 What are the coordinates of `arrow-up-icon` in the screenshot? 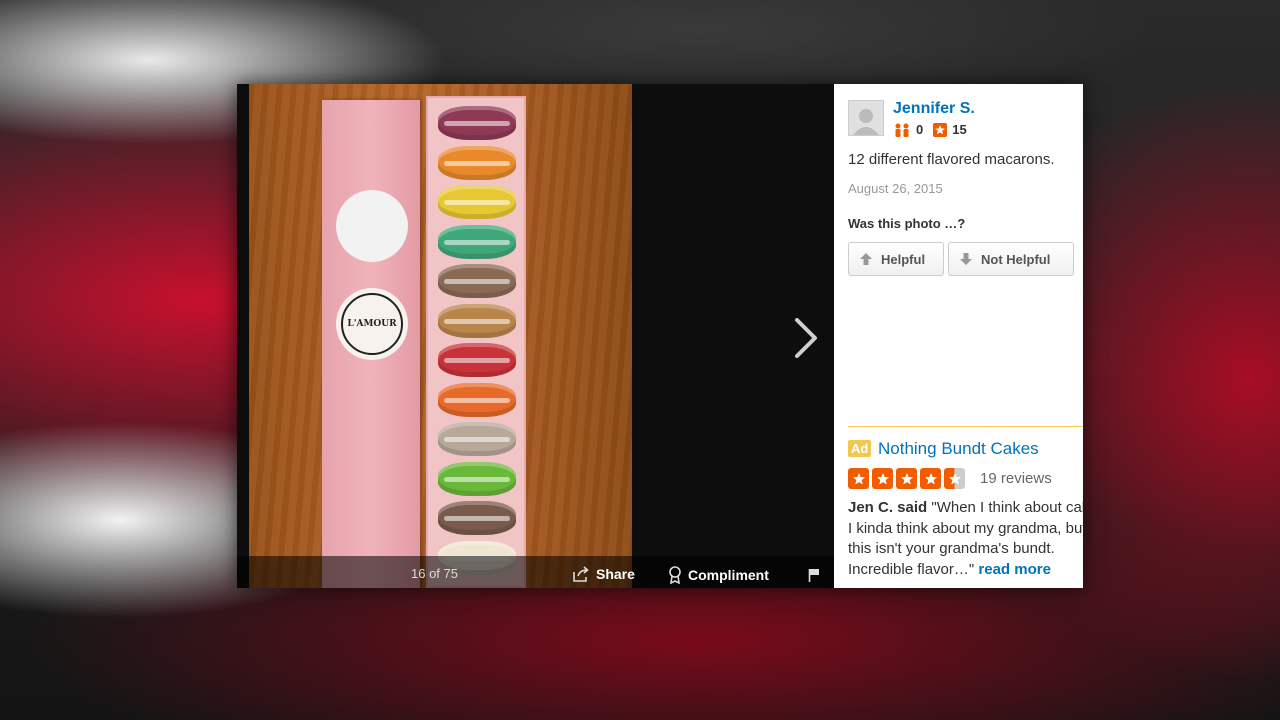 It's located at (866, 259).